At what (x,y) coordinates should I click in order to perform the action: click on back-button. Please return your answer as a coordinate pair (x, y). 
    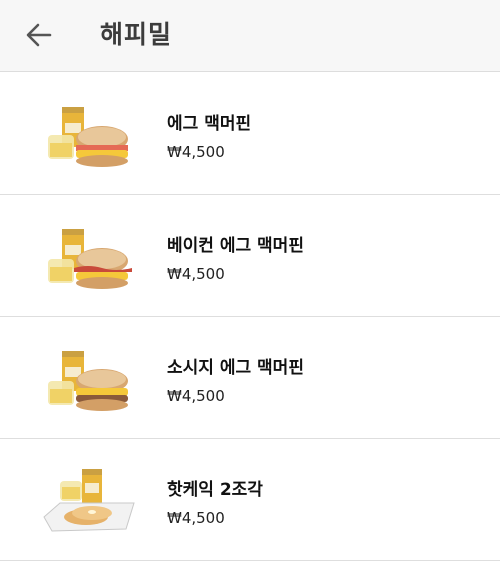
    Looking at the image, I should click on (39, 35).